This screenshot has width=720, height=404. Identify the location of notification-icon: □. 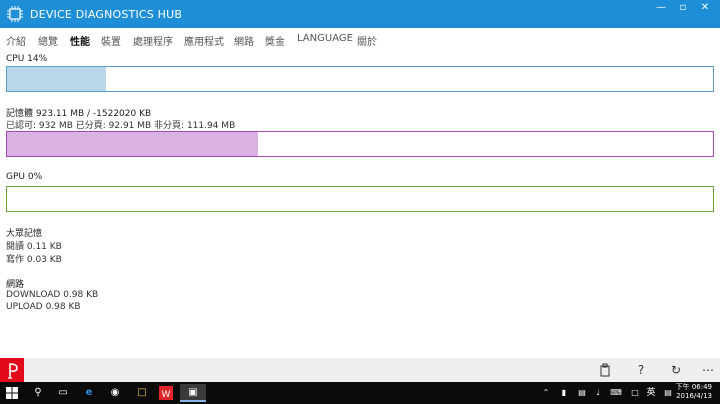
(635, 393).